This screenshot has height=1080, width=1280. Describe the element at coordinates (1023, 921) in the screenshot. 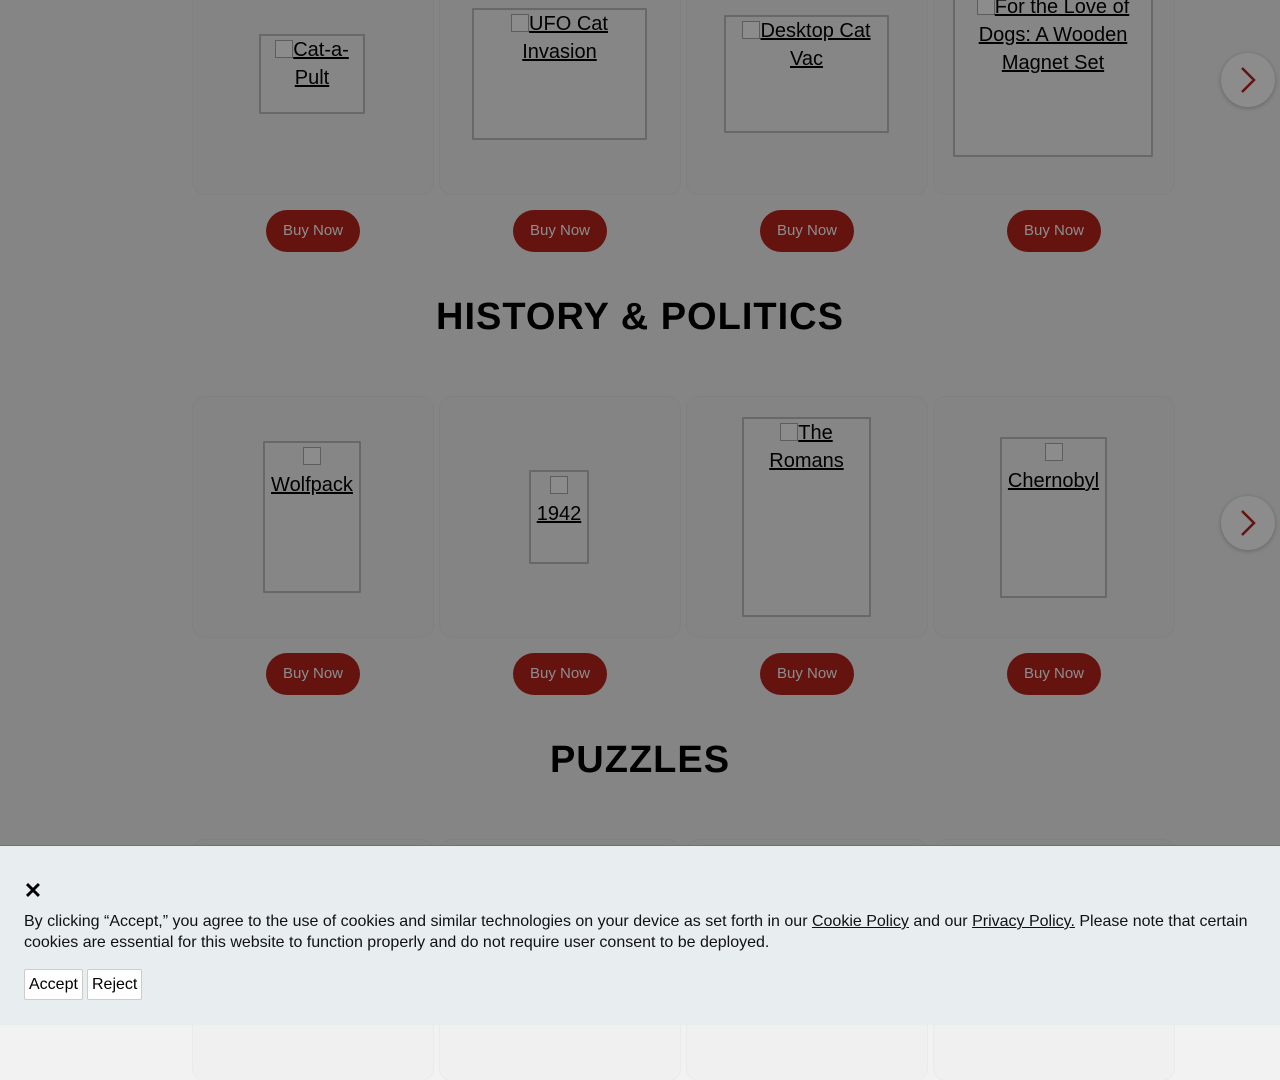

I see `privacy-policy-link: Privacy Policy.` at that location.